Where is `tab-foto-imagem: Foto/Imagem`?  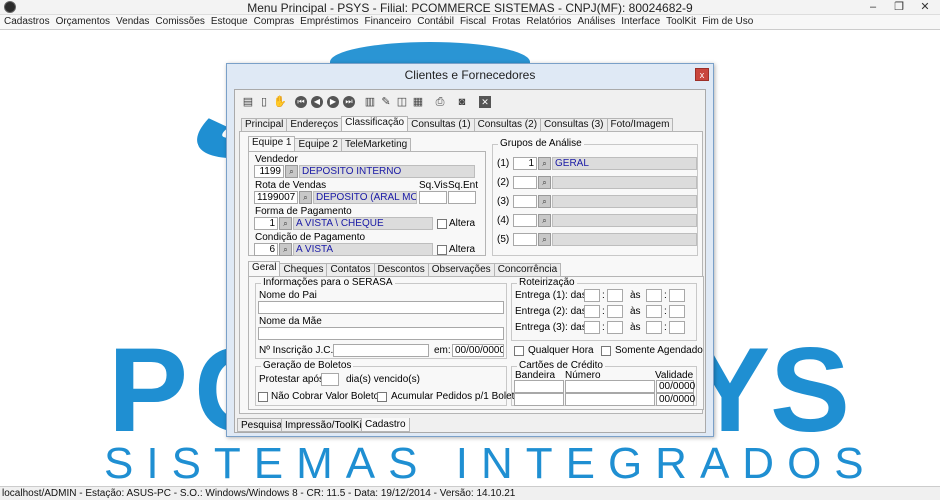 tab-foto-imagem: Foto/Imagem is located at coordinates (640, 124).